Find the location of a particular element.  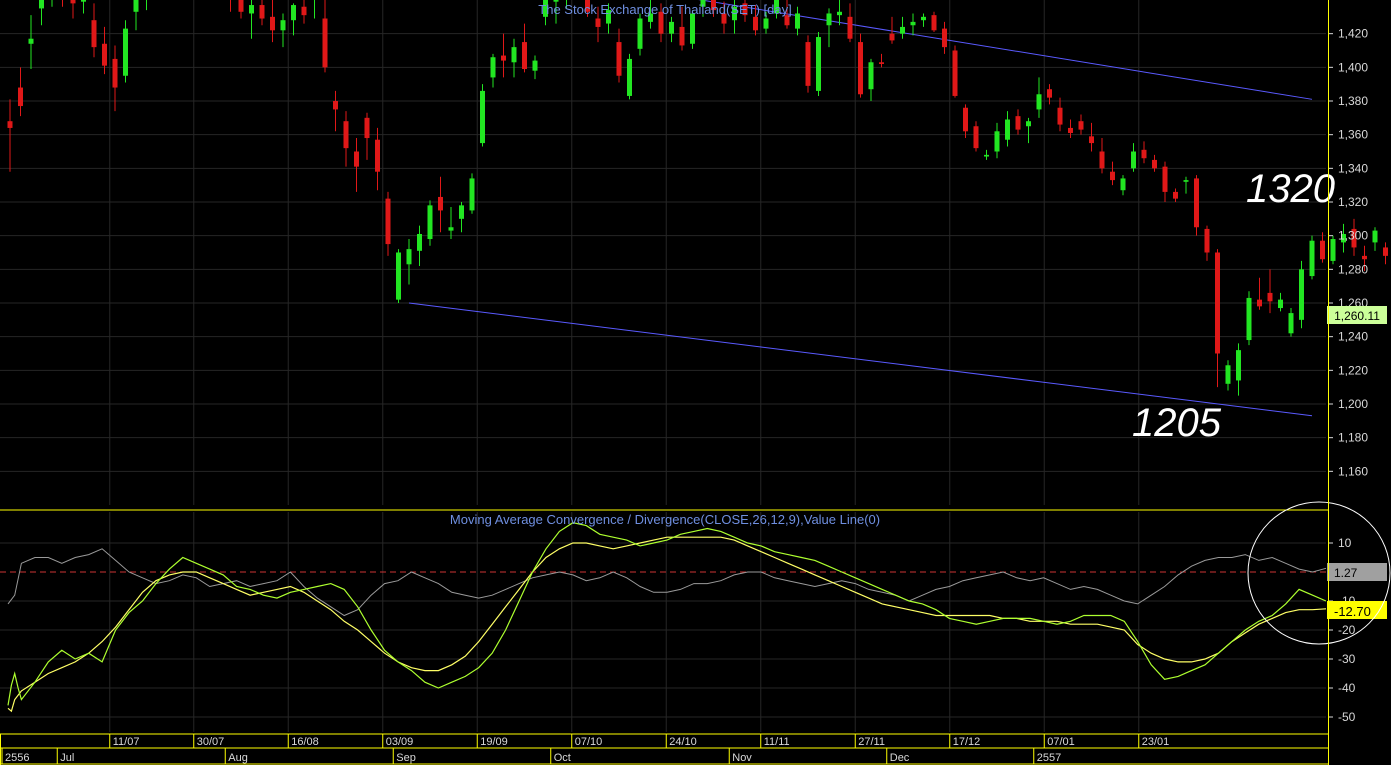

date-tick-label: 07/01 is located at coordinates (1061, 742).